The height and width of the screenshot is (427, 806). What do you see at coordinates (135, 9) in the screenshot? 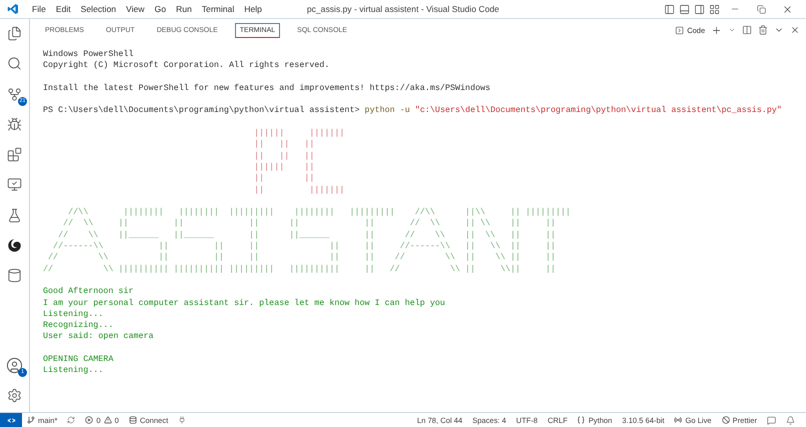
I see `menu-item: View` at bounding box center [135, 9].